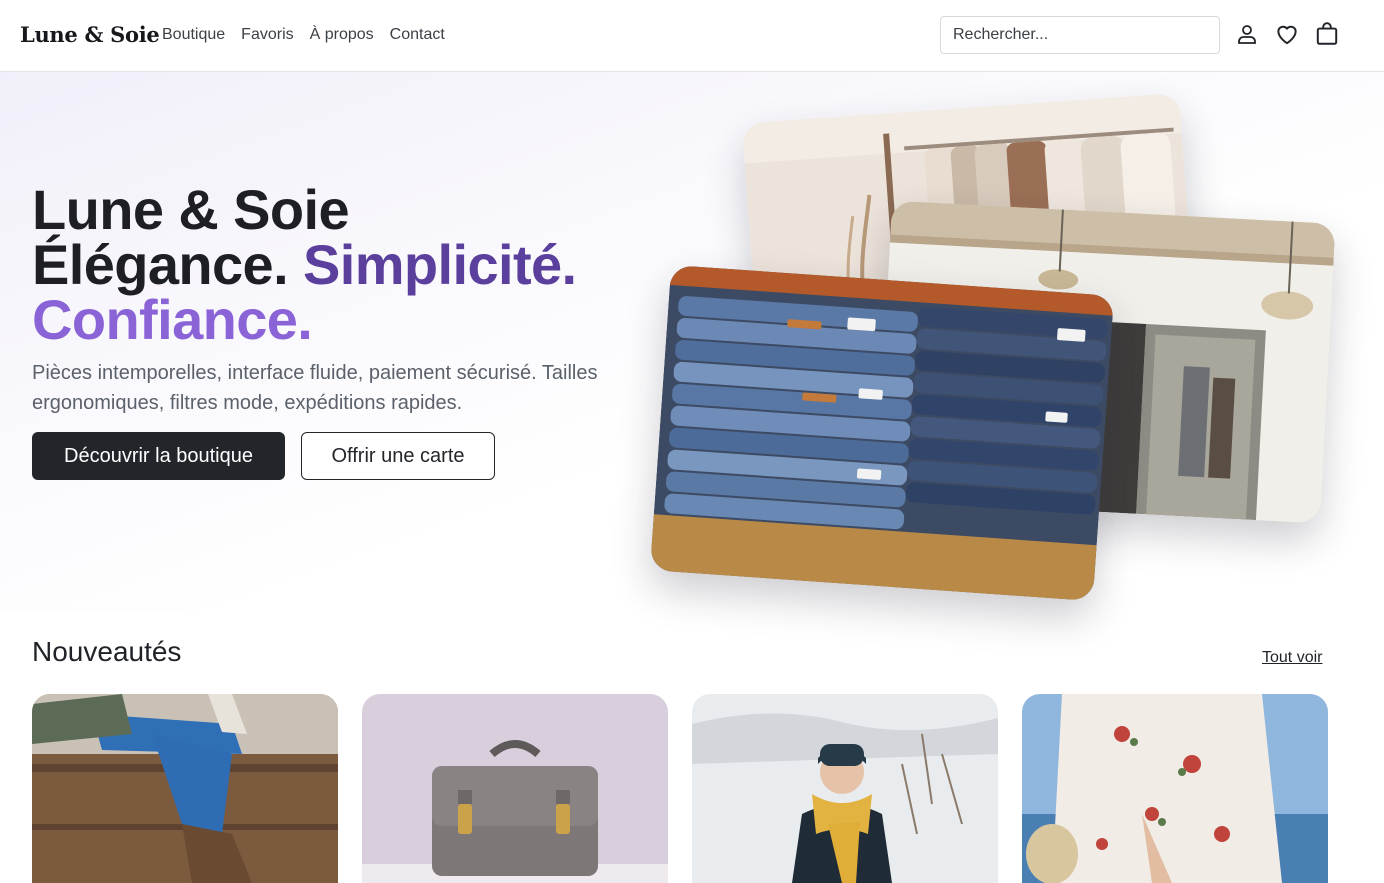  I want to click on hero-title-line1: Lune & Soie, so click(191, 209).